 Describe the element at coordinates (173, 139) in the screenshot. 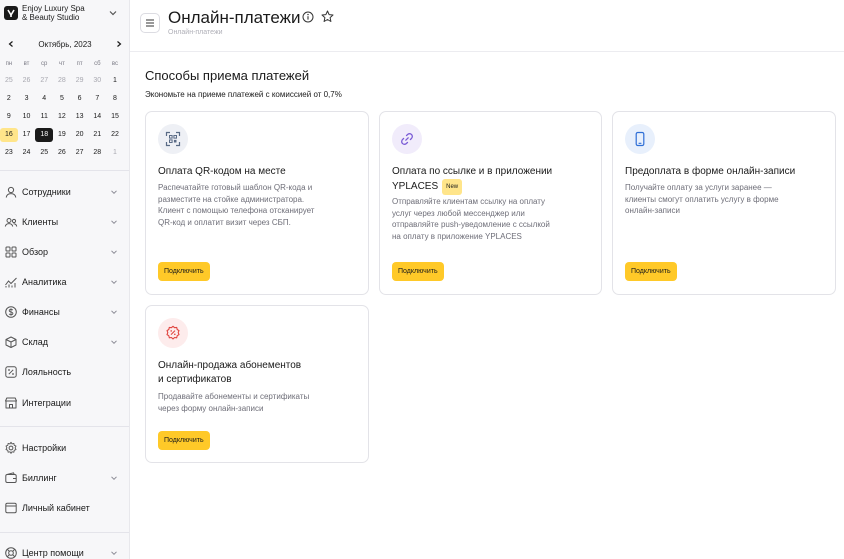

I see `qr-code-icon` at that location.